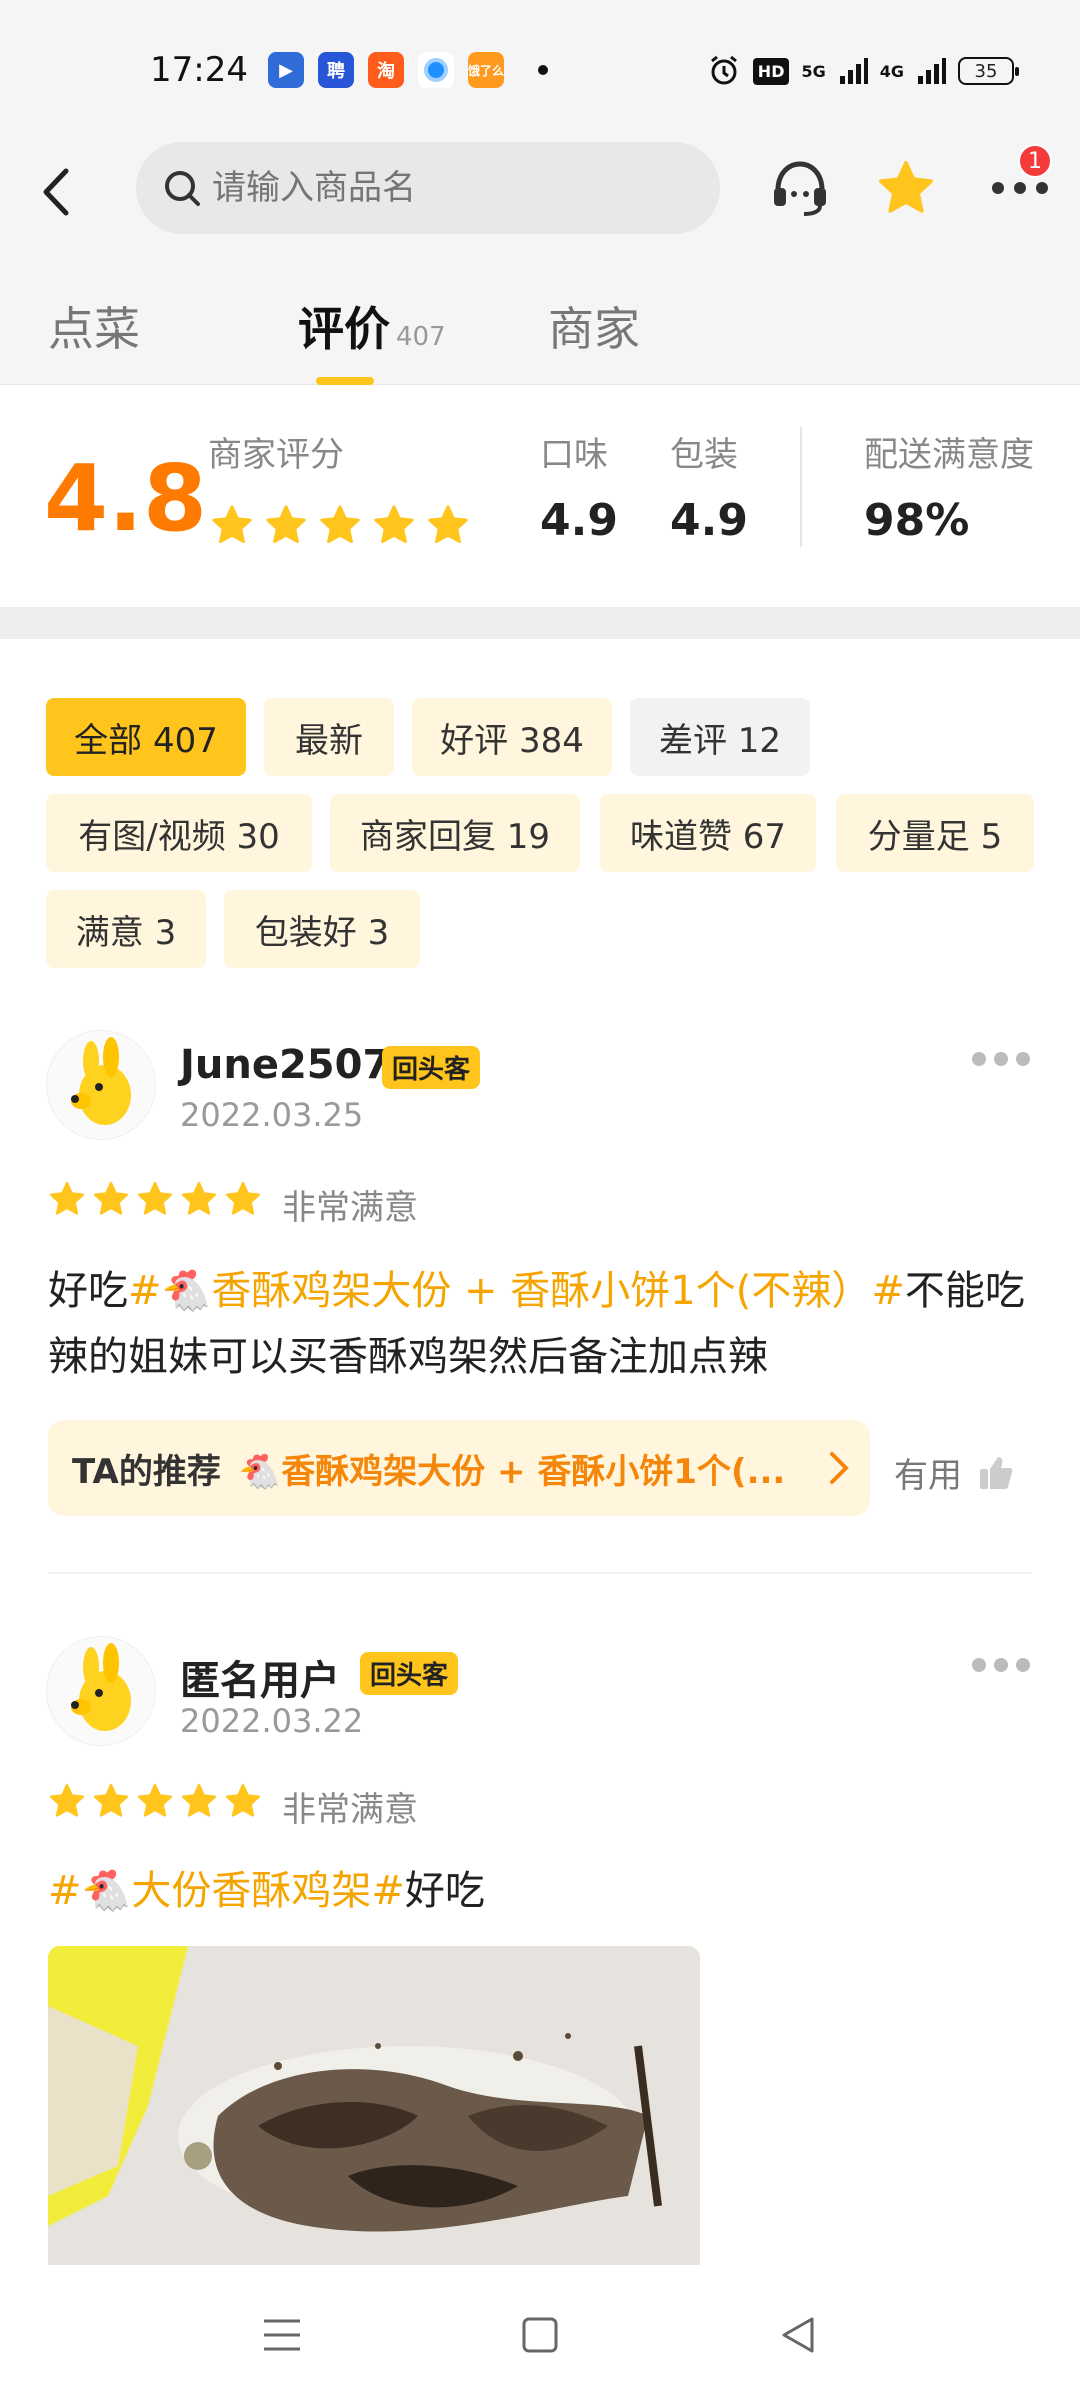 The image size is (1080, 2400). I want to click on notification-dot, so click(543, 70).